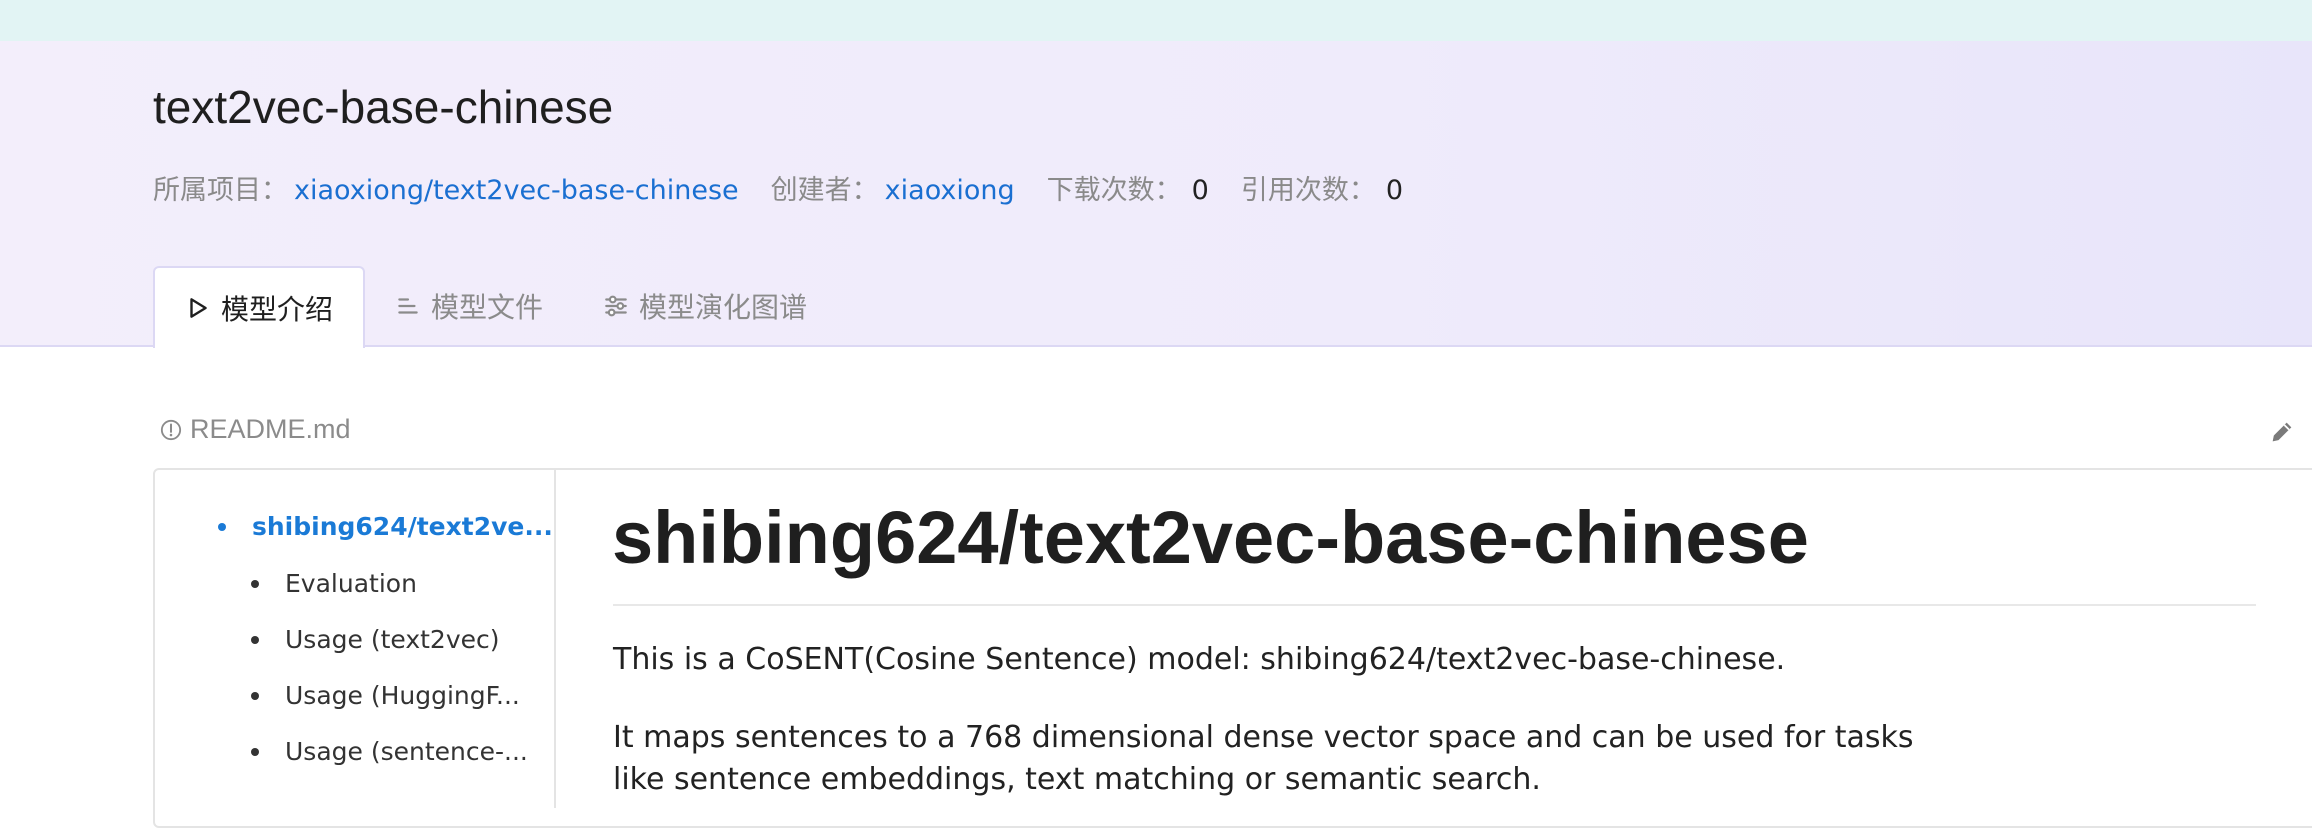 Image resolution: width=2312 pixels, height=828 pixels. What do you see at coordinates (1308, 190) in the screenshot?
I see `citations-label: 引用次数：` at bounding box center [1308, 190].